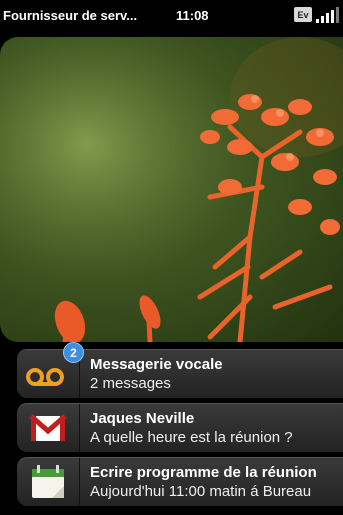 The width and height of the screenshot is (343, 515). What do you see at coordinates (192, 15) in the screenshot?
I see `clock: 11:08` at bounding box center [192, 15].